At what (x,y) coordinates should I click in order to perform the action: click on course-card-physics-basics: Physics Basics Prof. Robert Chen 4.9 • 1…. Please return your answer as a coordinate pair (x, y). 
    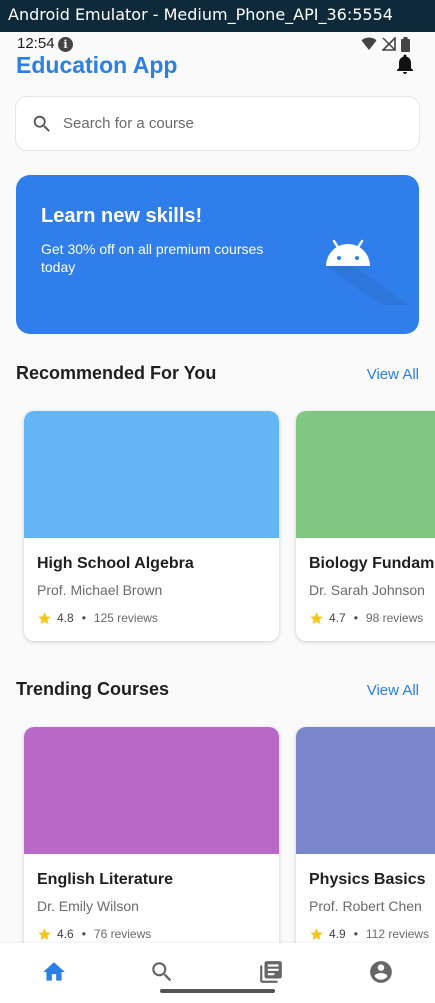
    Looking at the image, I should click on (365, 842).